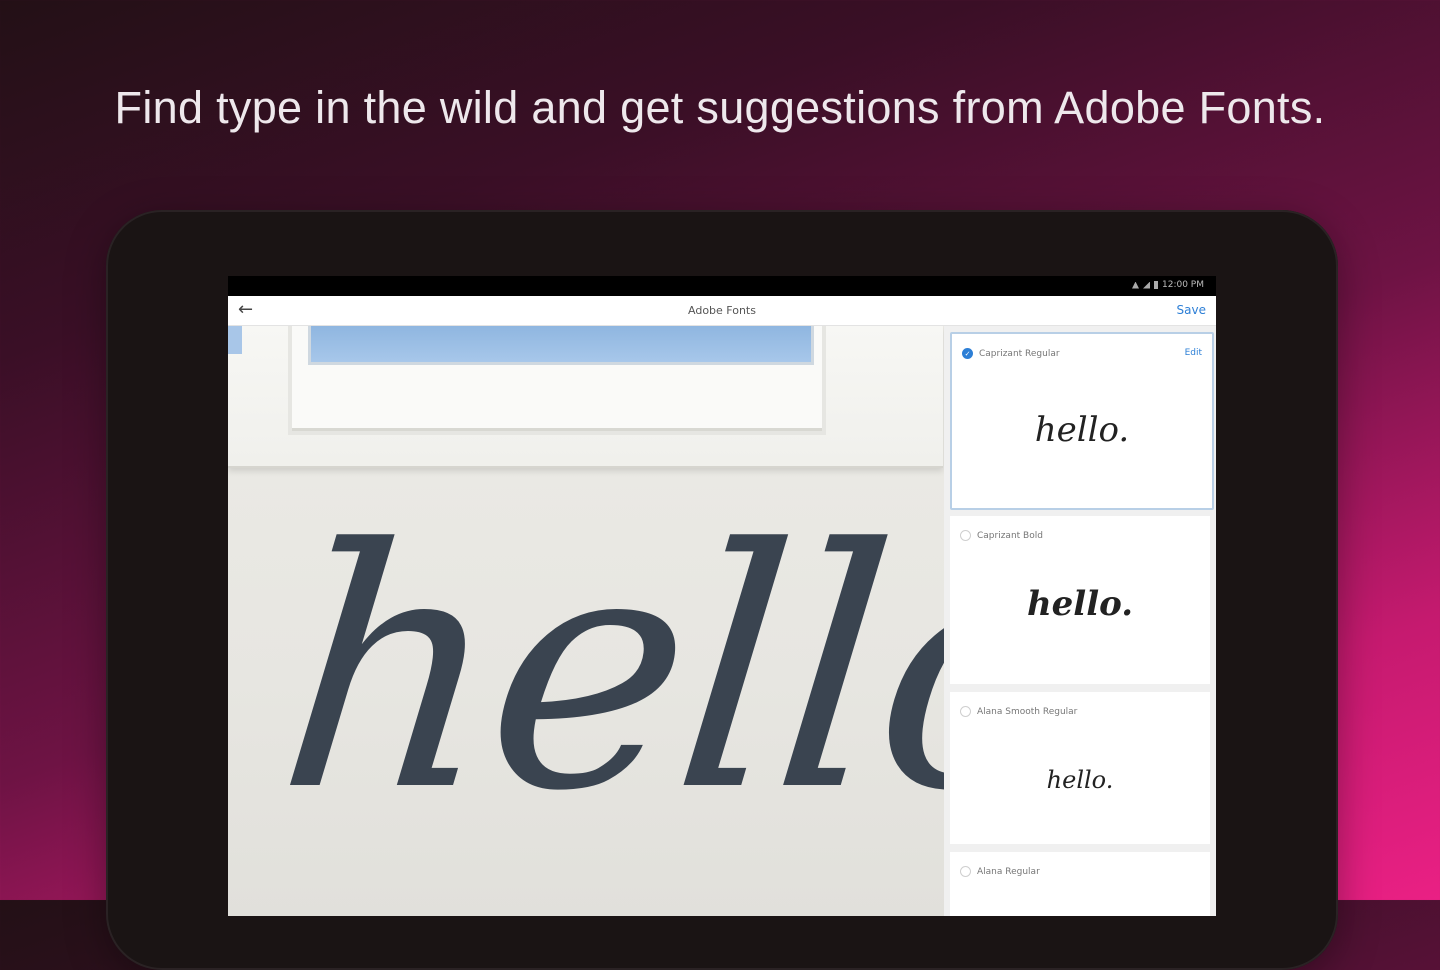 The image size is (1440, 970). Describe the element at coordinates (1080, 884) in the screenshot. I see `font-card-alana-regular: Alana Regular` at that location.